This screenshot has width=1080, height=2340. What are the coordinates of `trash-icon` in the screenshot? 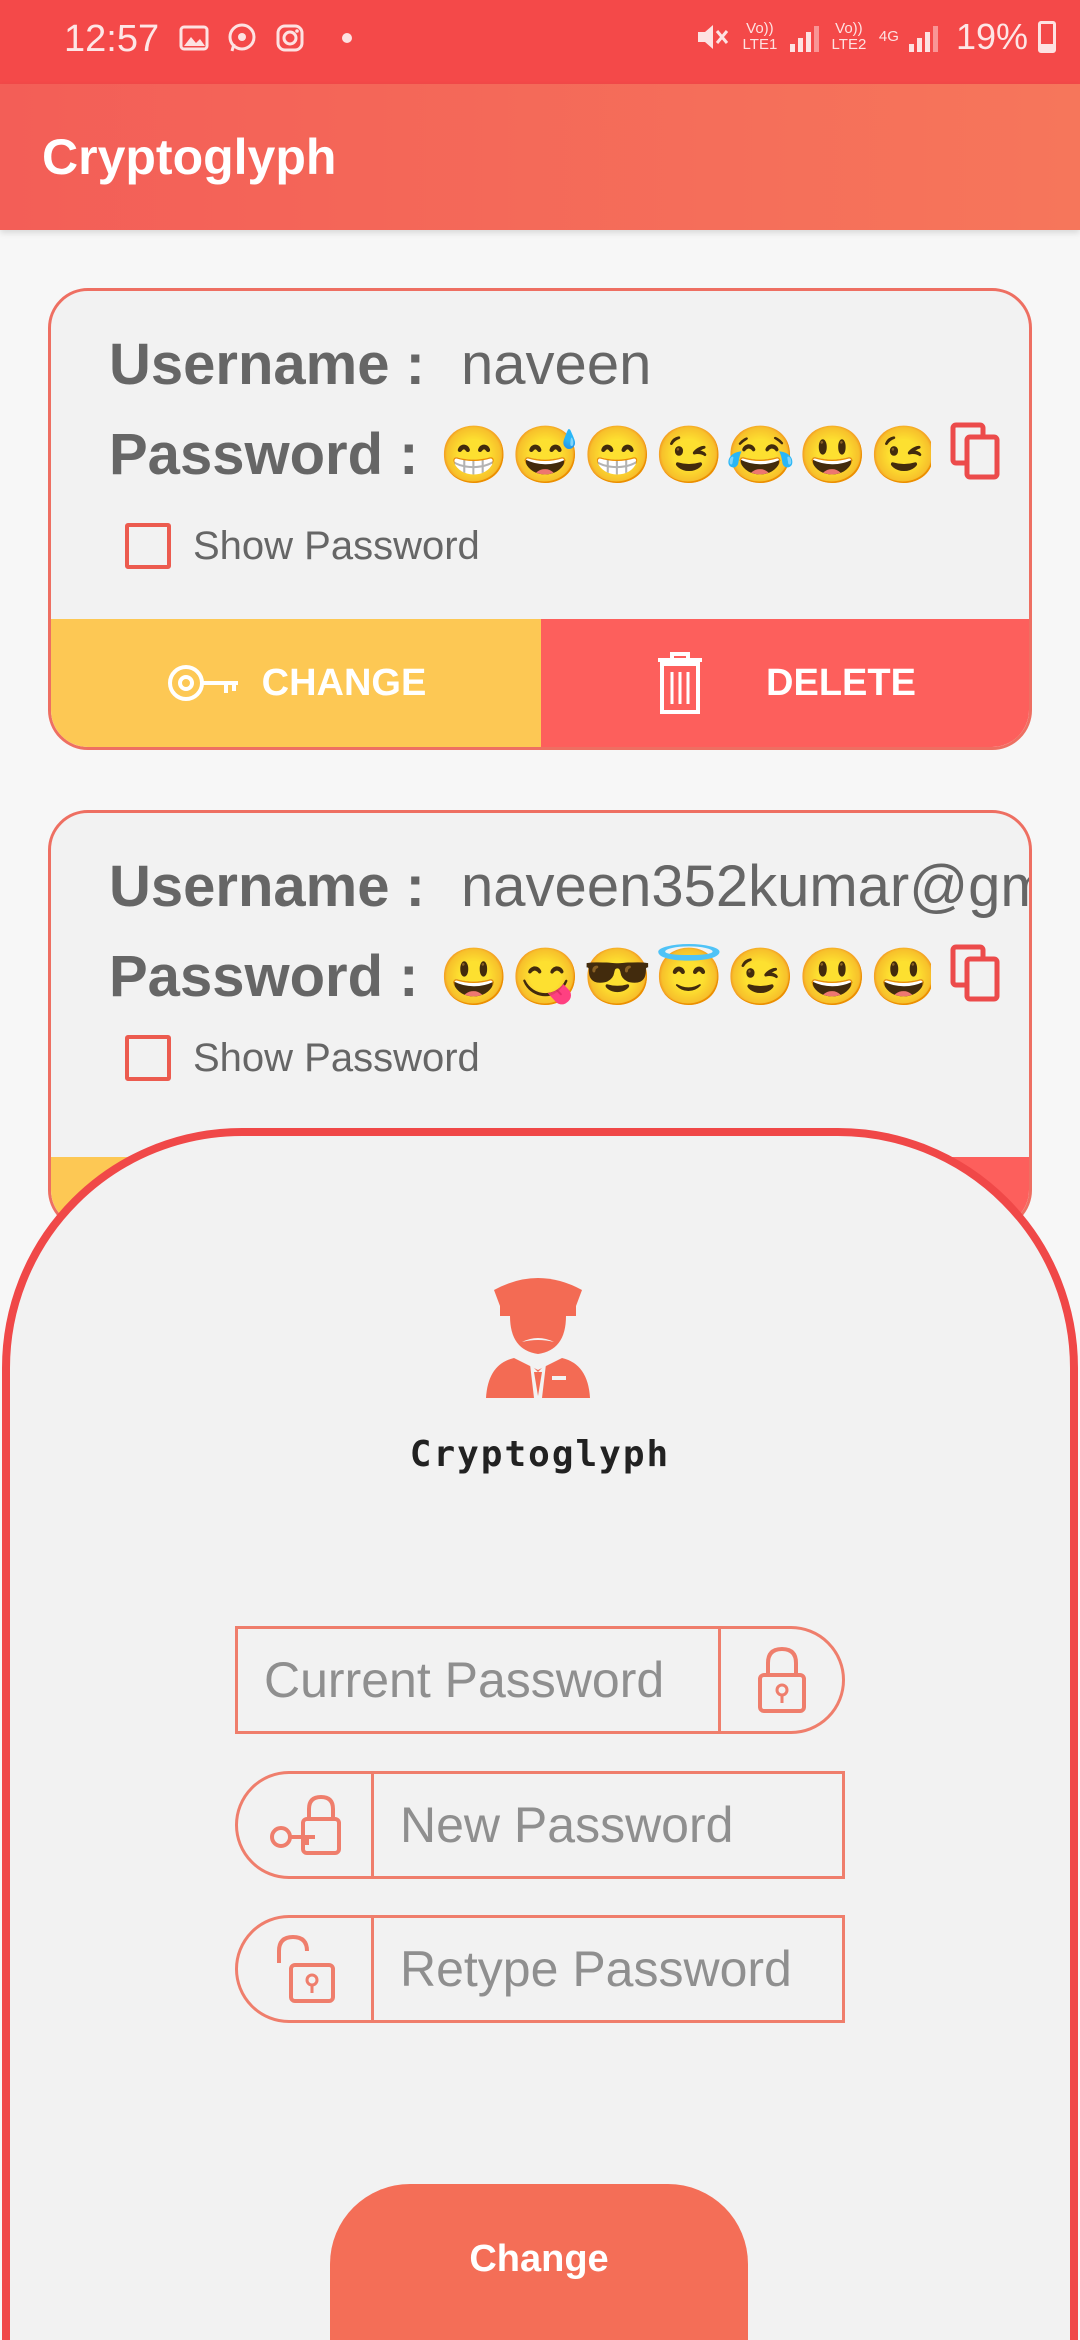 It's located at (680, 683).